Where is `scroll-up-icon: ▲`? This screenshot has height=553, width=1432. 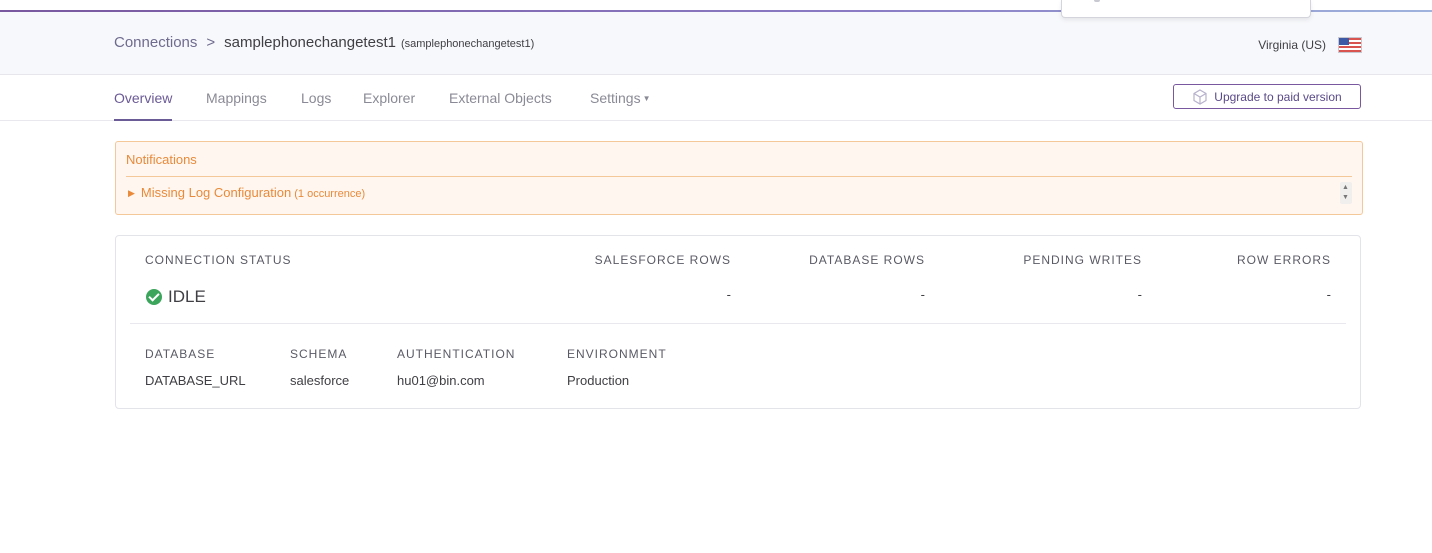
scroll-up-icon: ▲ is located at coordinates (1345, 188).